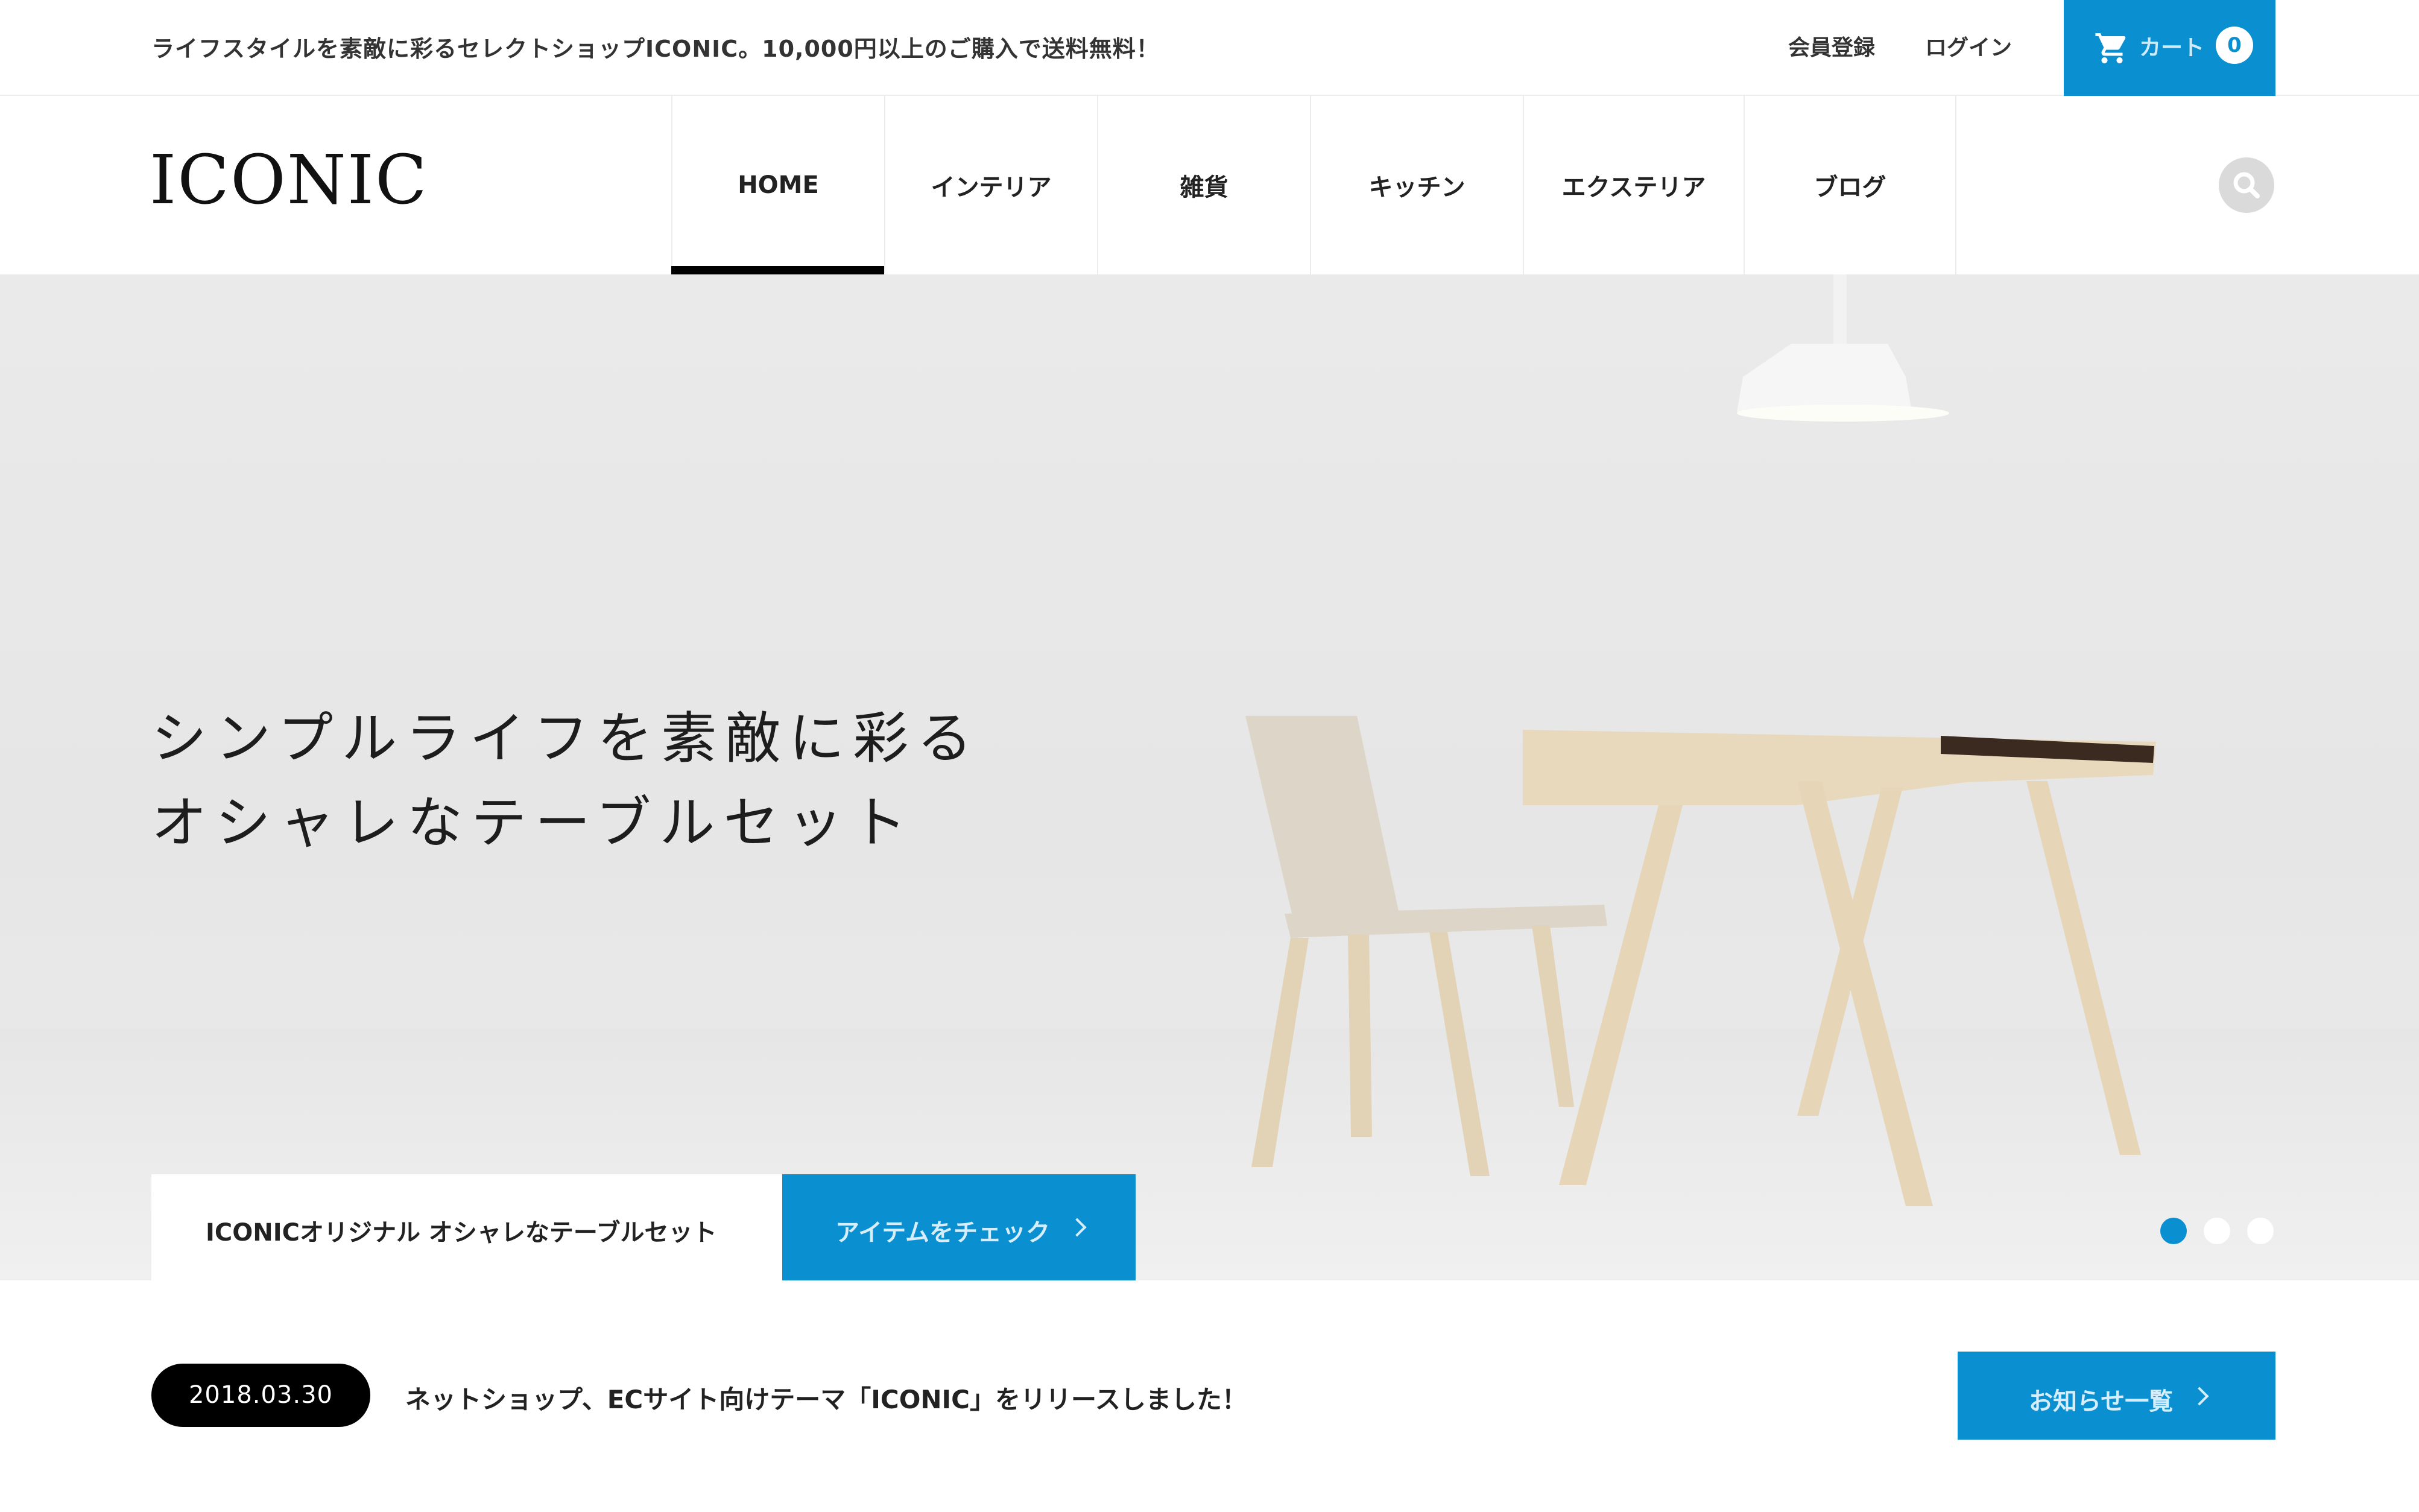 This screenshot has width=2419, height=1512. I want to click on nav-item-exterior: エクステリア, so click(1634, 185).